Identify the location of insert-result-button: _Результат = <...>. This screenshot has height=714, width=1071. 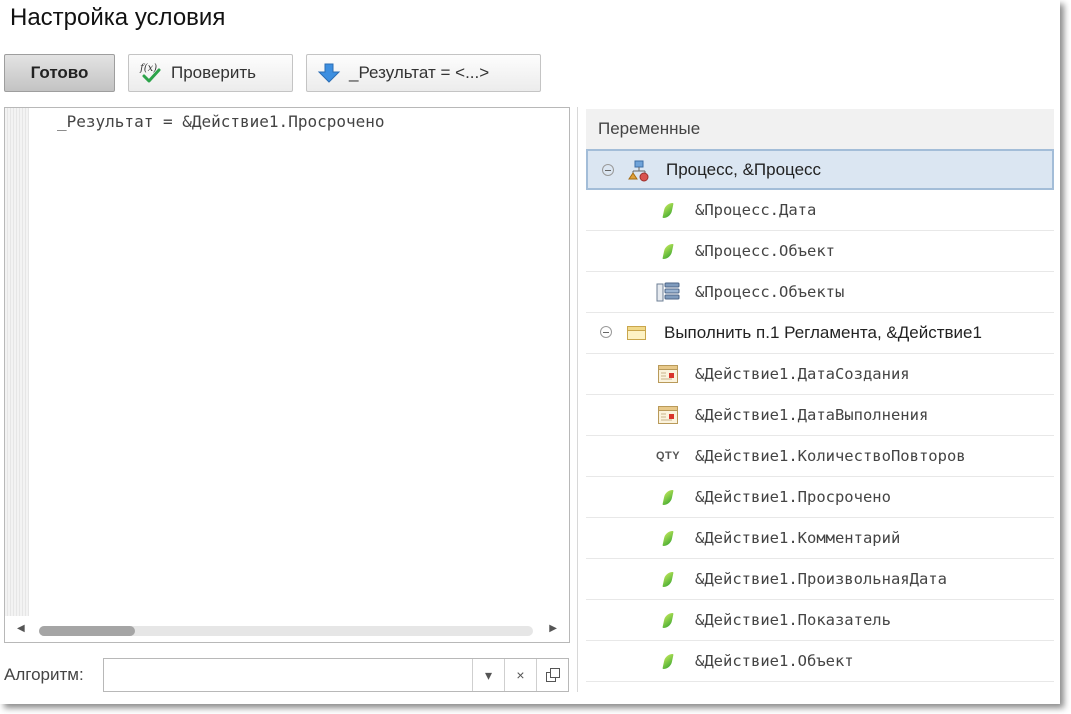
(423, 73).